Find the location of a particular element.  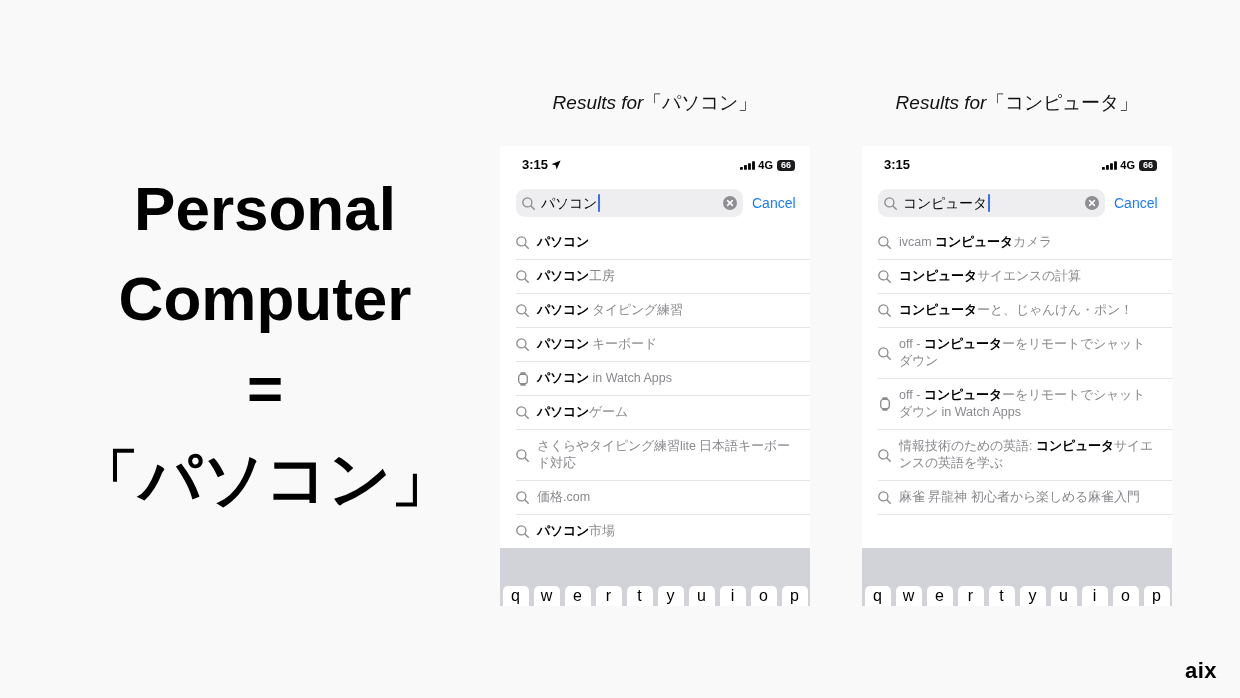

suggestion-item: パソコン in Watch Apps is located at coordinates (663, 379).